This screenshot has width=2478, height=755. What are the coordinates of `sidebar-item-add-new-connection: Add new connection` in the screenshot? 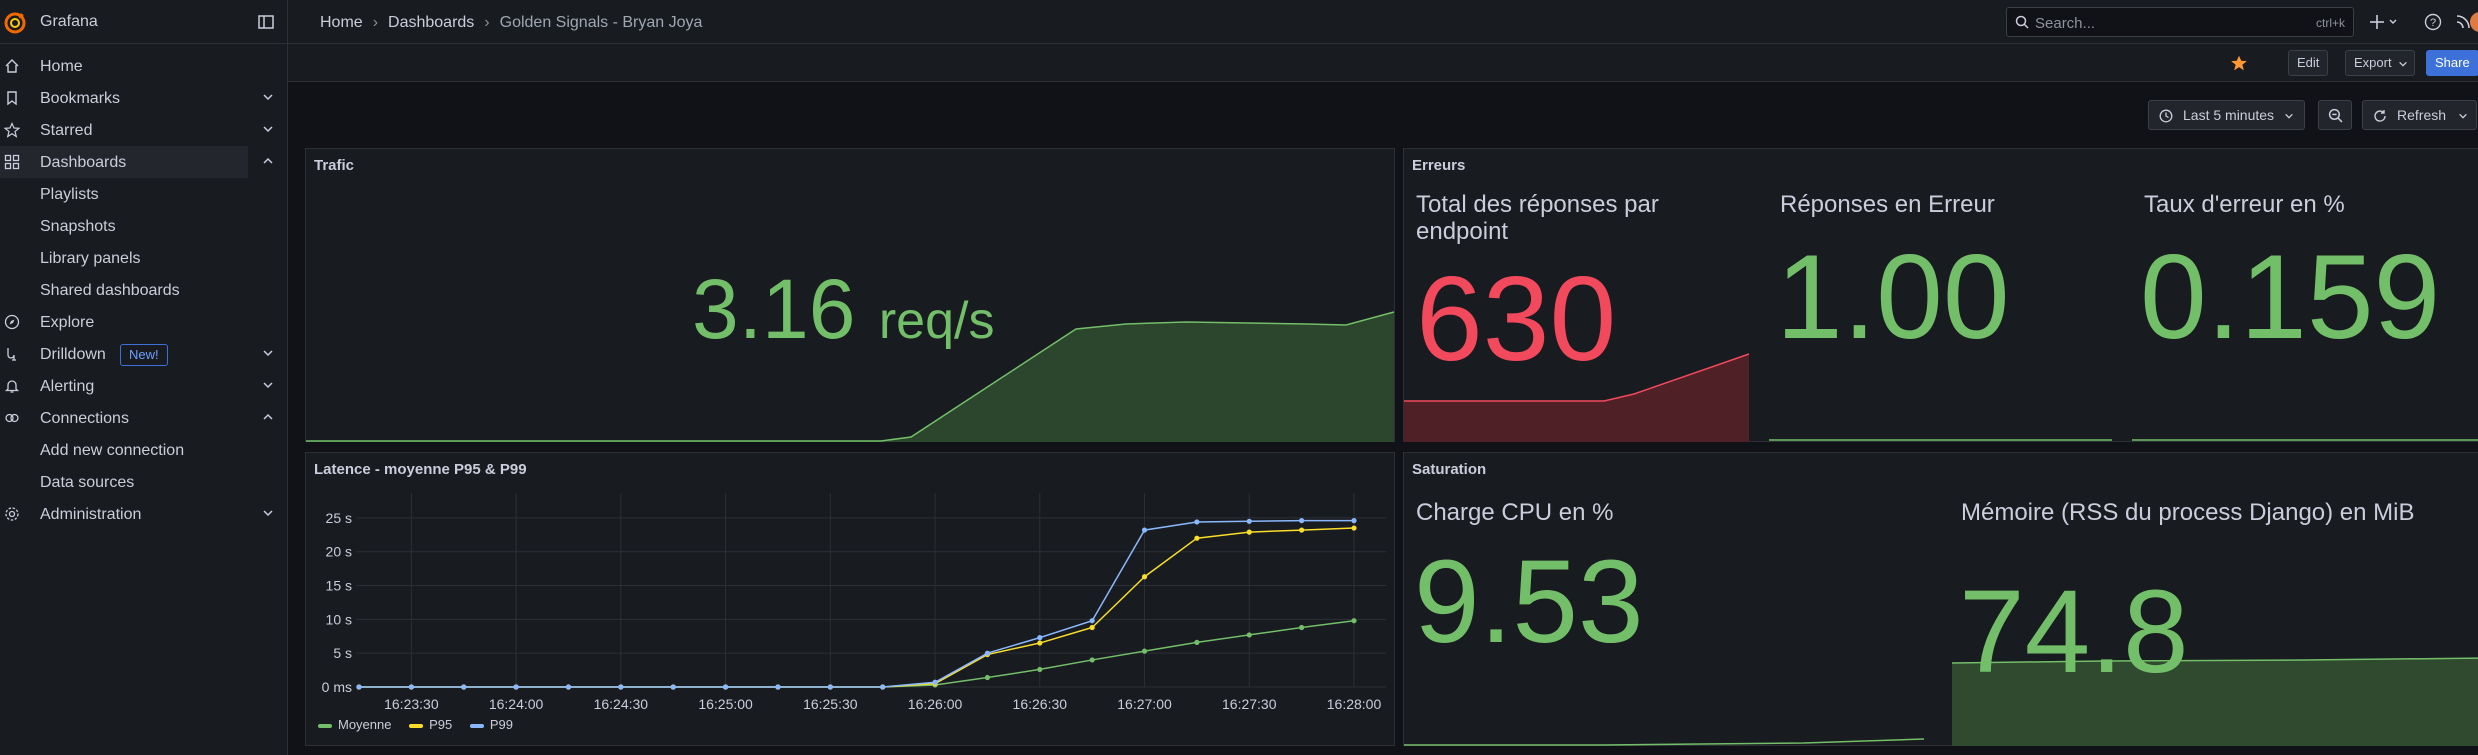 It's located at (124, 450).